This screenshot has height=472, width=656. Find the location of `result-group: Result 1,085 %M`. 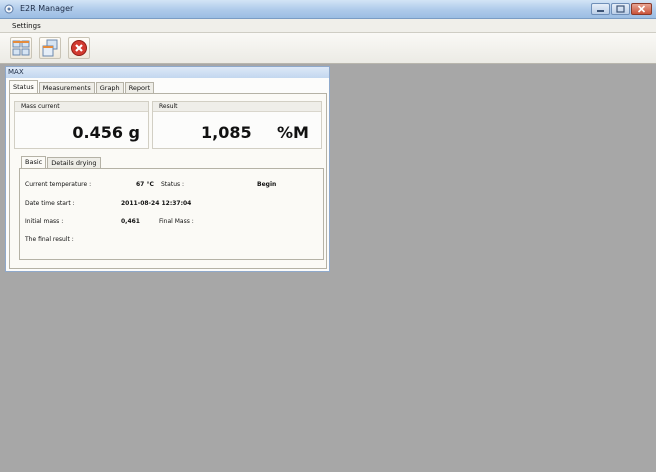

result-group: Result 1,085 %M is located at coordinates (237, 125).